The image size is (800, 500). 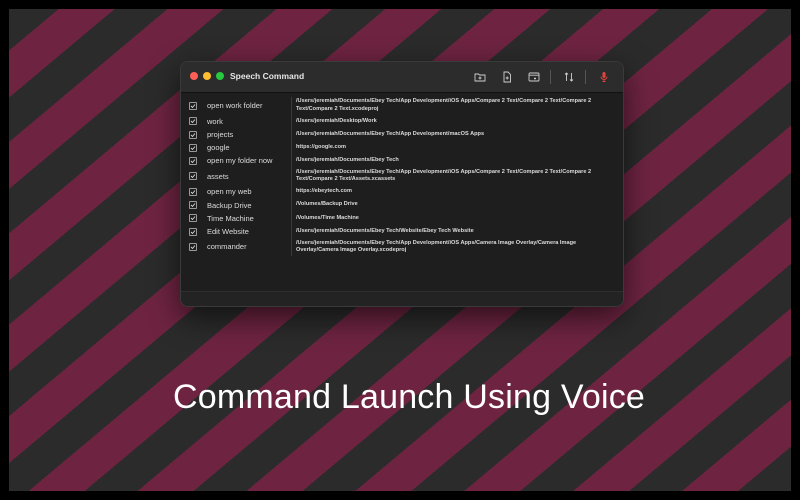 I want to click on title-bar: Speech Command, so click(x=402, y=77).